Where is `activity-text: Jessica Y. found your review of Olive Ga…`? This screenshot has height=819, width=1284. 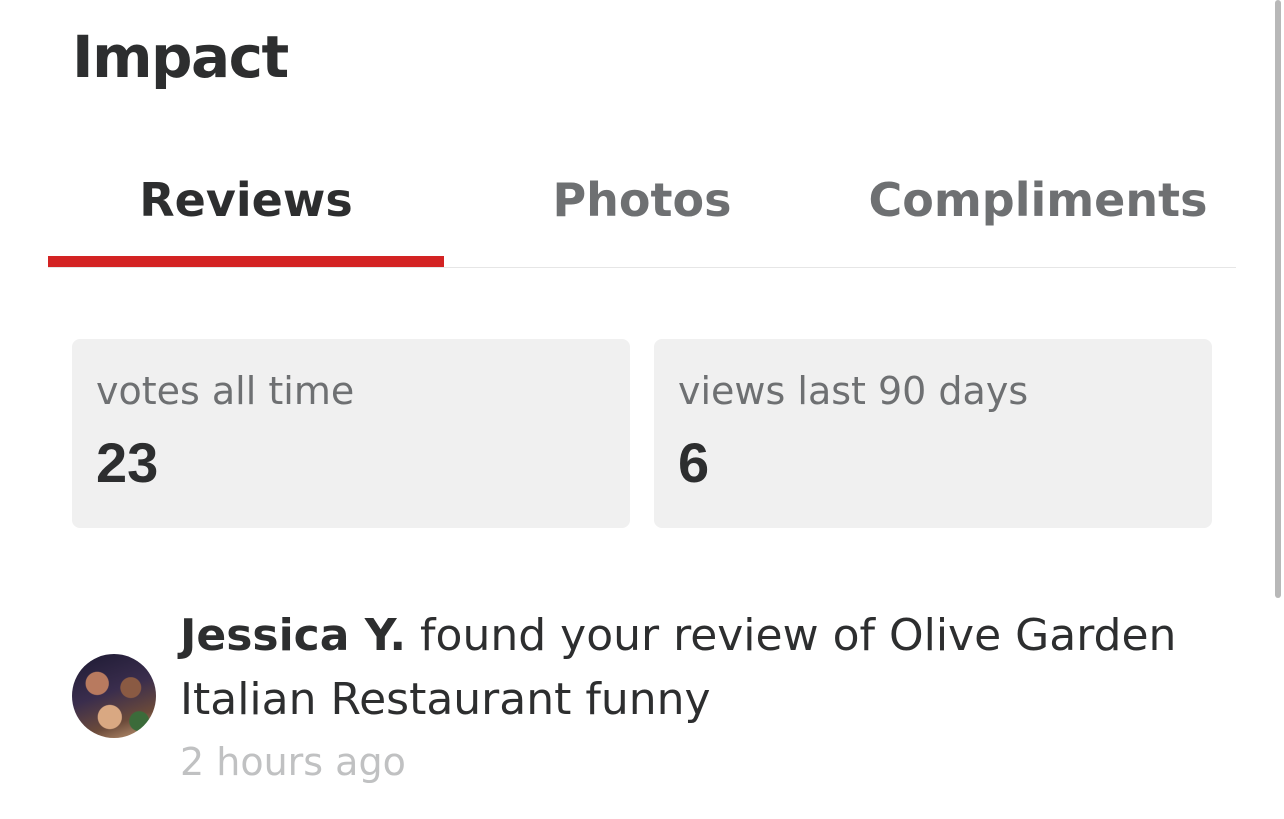 activity-text: Jessica Y. found your review of Olive Ga… is located at coordinates (696, 668).